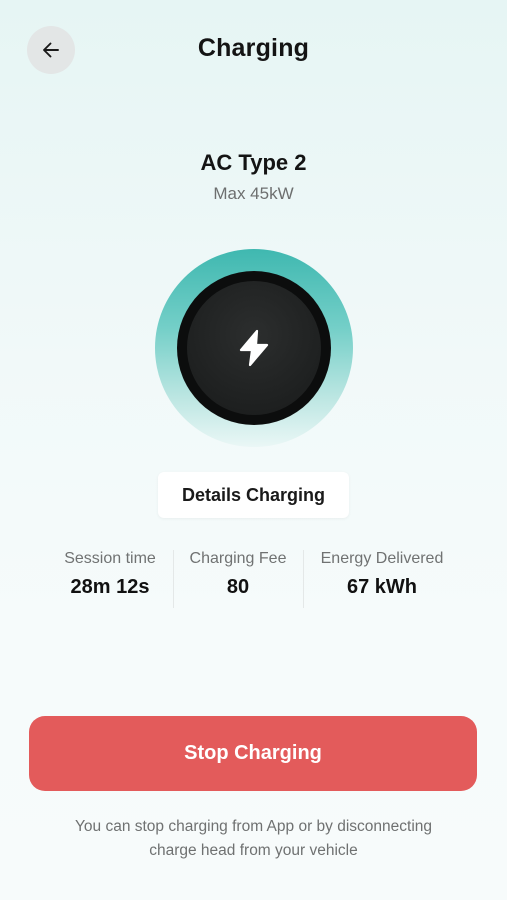 The image size is (507, 900). Describe the element at coordinates (253, 495) in the screenshot. I see `details-charging-button: Details Charging` at that location.